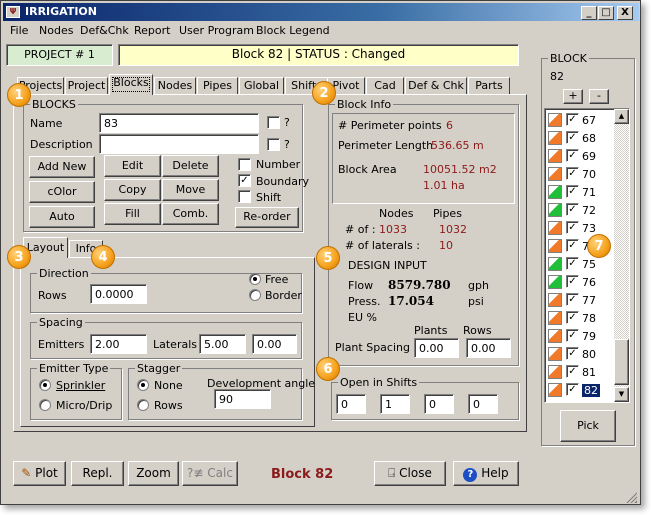 The image size is (651, 515). Describe the element at coordinates (143, 405) in the screenshot. I see `stagger-rows-radio` at that location.